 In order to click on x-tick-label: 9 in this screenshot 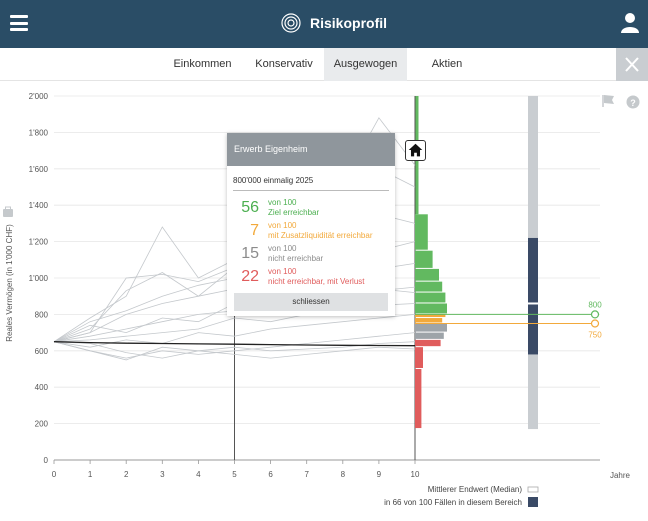, I will do `click(379, 474)`.